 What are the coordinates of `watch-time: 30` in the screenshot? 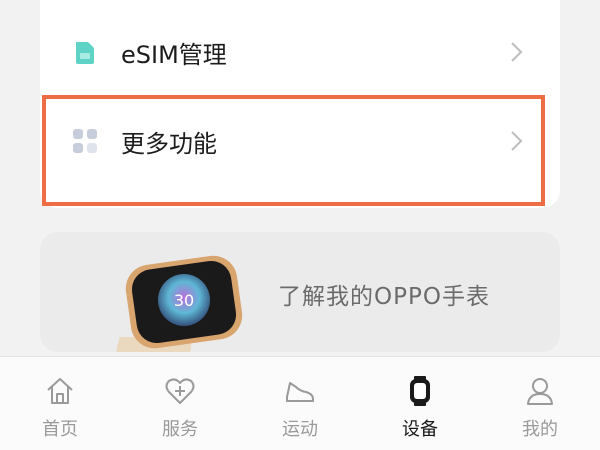 It's located at (184, 300).